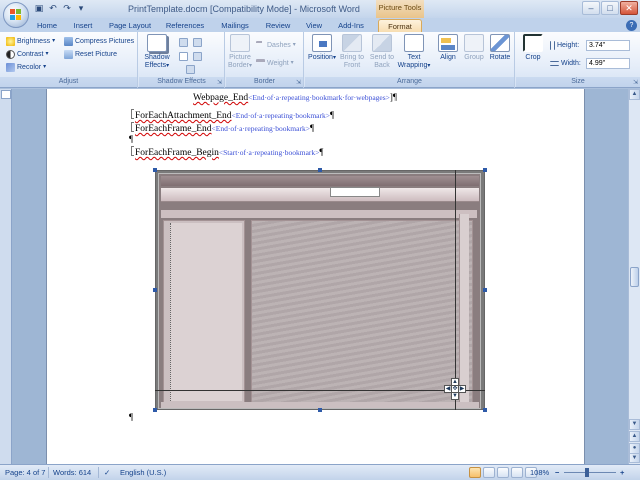 This screenshot has height=480, width=640. What do you see at coordinates (455, 290) in the screenshot?
I see `picture-guide-vertical` at bounding box center [455, 290].